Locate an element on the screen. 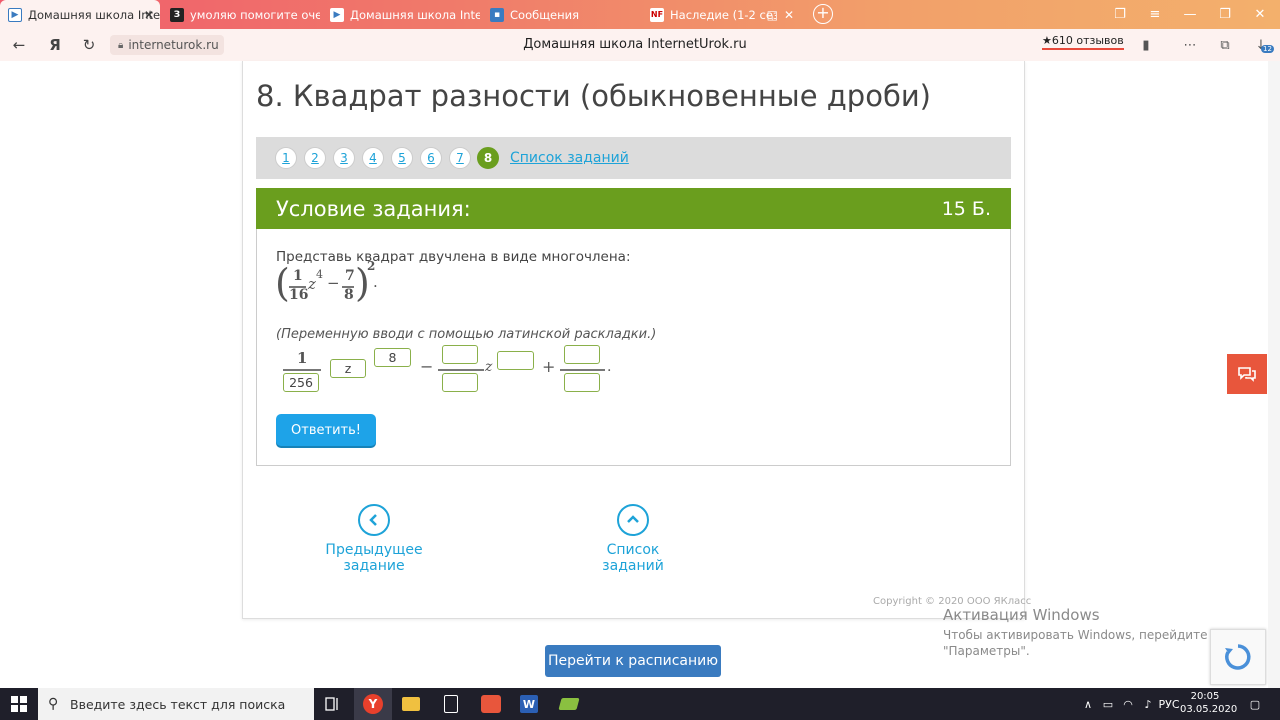  page-title: Домашняя школа InternetUrok.ru is located at coordinates (635, 44).